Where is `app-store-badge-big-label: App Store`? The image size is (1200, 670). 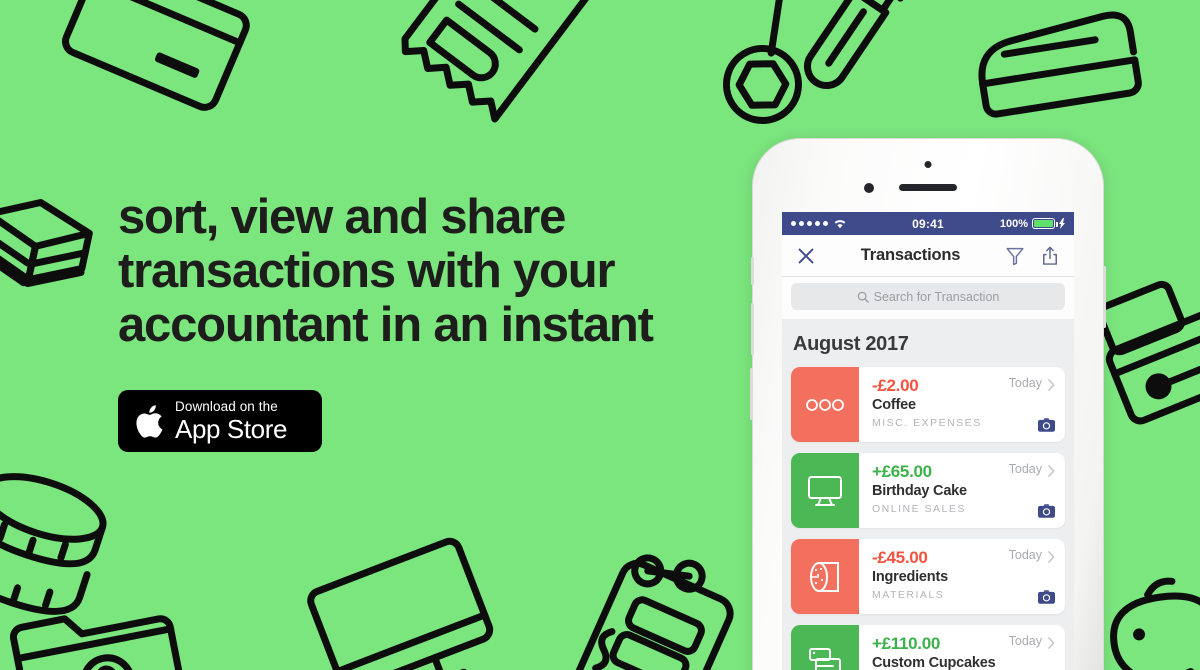
app-store-badge-big-label: App Store is located at coordinates (231, 428).